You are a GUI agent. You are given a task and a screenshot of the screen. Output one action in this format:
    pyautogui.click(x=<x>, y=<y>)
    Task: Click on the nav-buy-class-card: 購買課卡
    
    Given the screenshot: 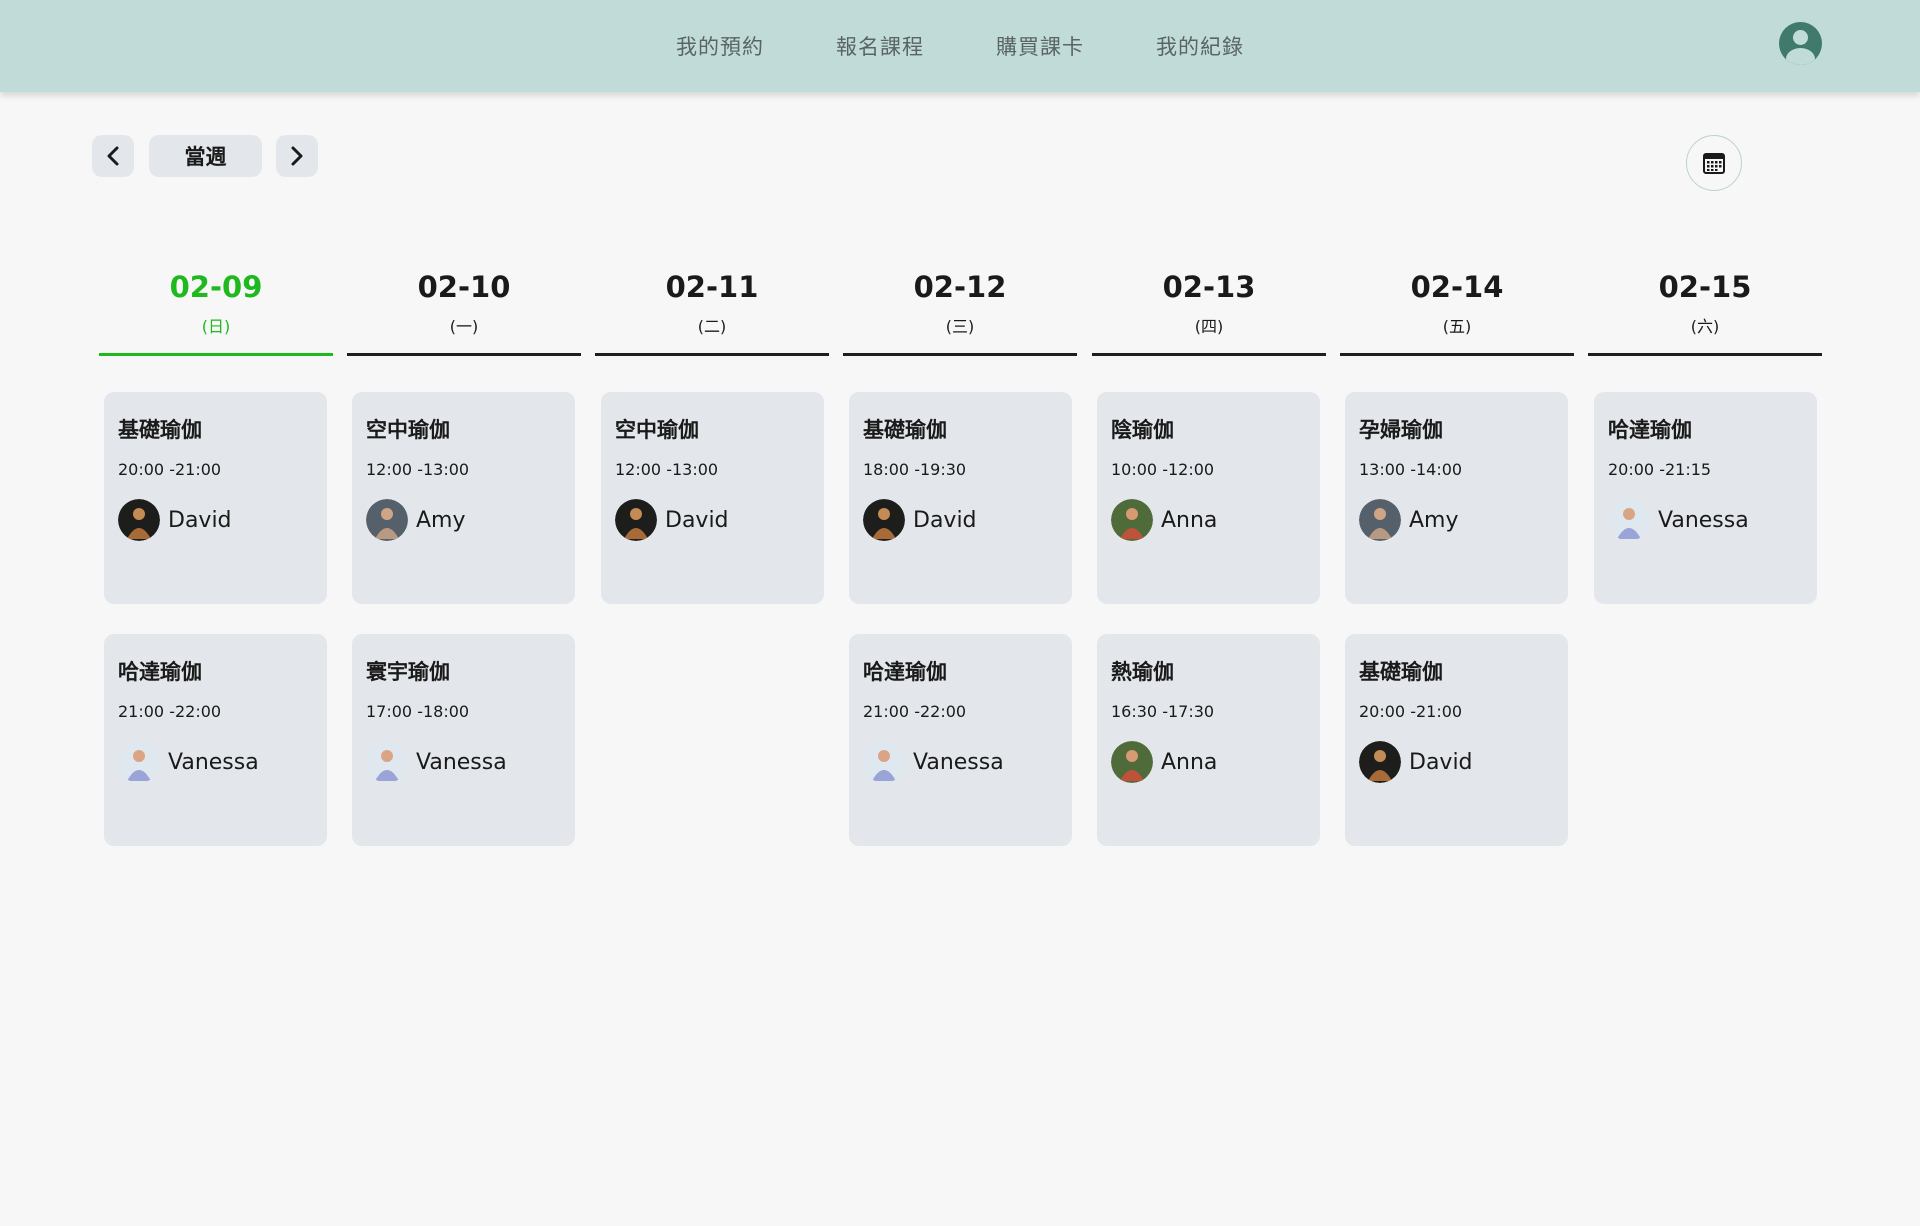 What is the action you would take?
    pyautogui.click(x=1040, y=46)
    